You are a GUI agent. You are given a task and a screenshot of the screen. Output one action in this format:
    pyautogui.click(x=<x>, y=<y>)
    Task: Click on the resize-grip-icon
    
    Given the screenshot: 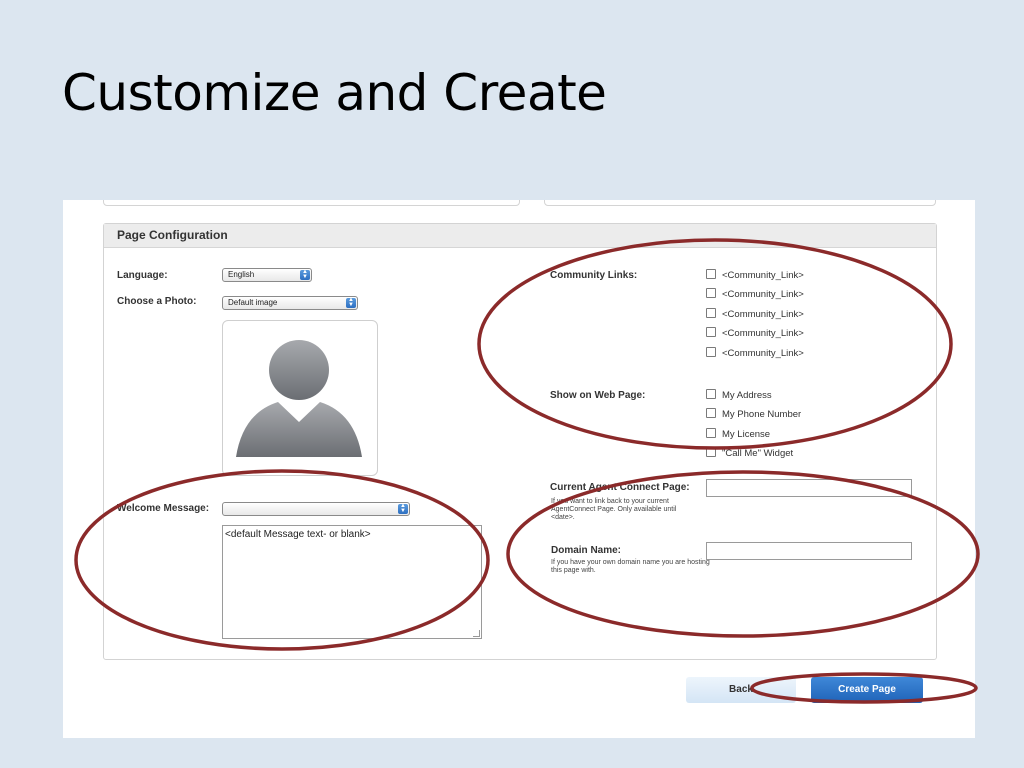 What is the action you would take?
    pyautogui.click(x=476, y=633)
    